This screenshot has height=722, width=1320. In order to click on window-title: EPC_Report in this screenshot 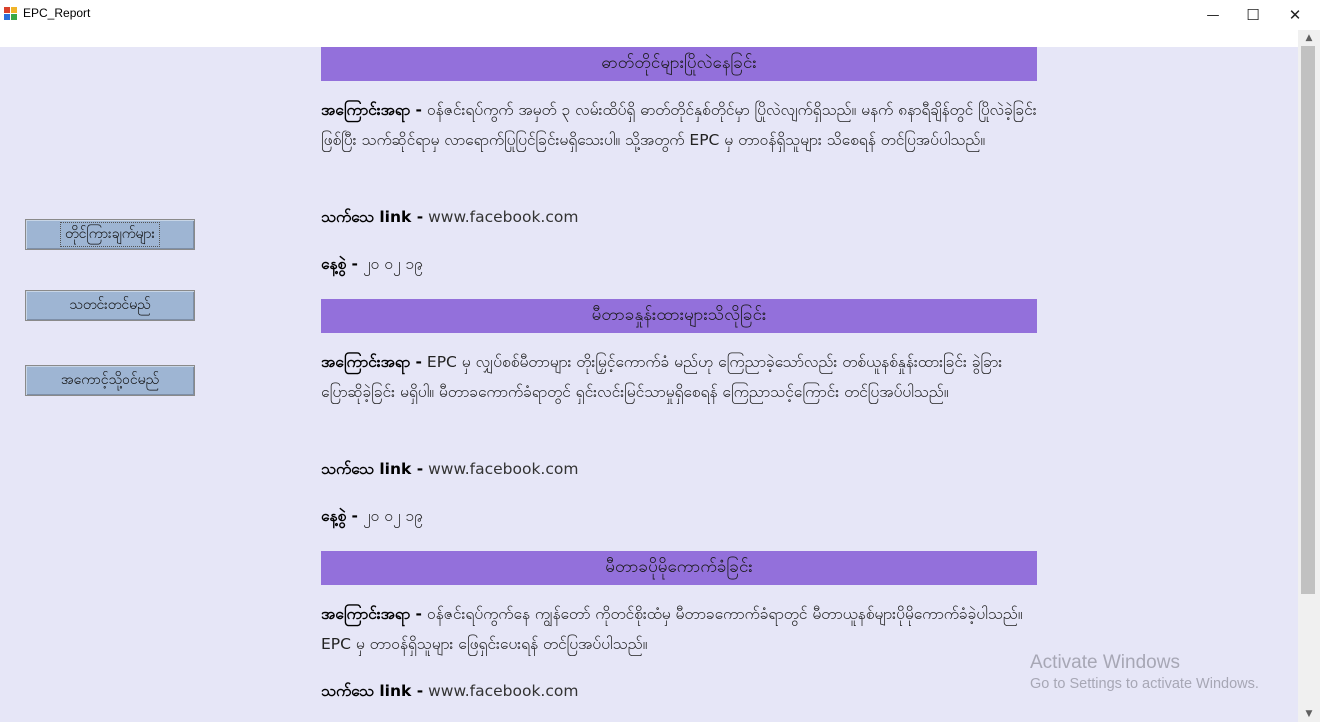, I will do `click(57, 13)`.